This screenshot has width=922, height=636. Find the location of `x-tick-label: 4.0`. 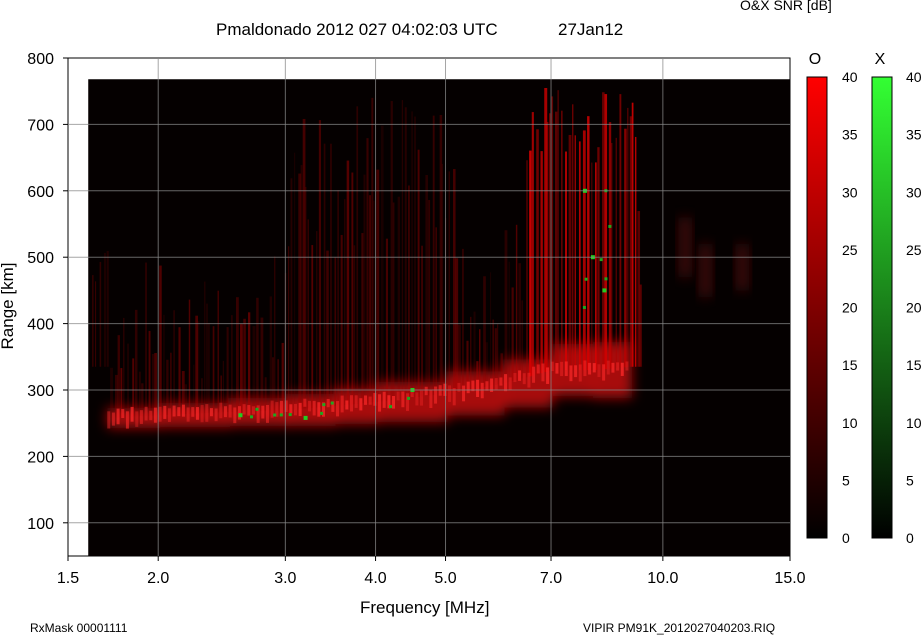

x-tick-label: 4.0 is located at coordinates (375, 578).